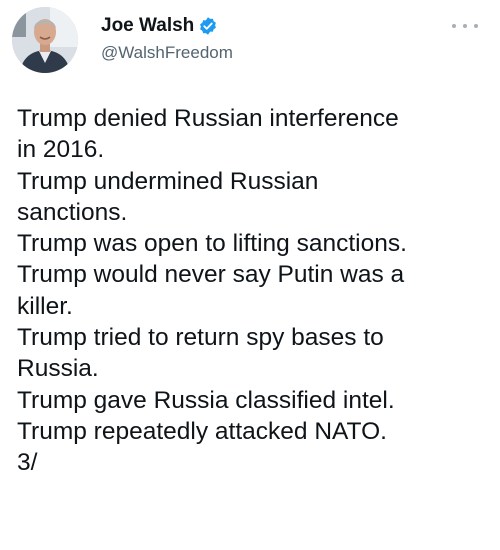 Image resolution: width=500 pixels, height=550 pixels. I want to click on tweet-line: Trump would never say Putin was a, so click(211, 275).